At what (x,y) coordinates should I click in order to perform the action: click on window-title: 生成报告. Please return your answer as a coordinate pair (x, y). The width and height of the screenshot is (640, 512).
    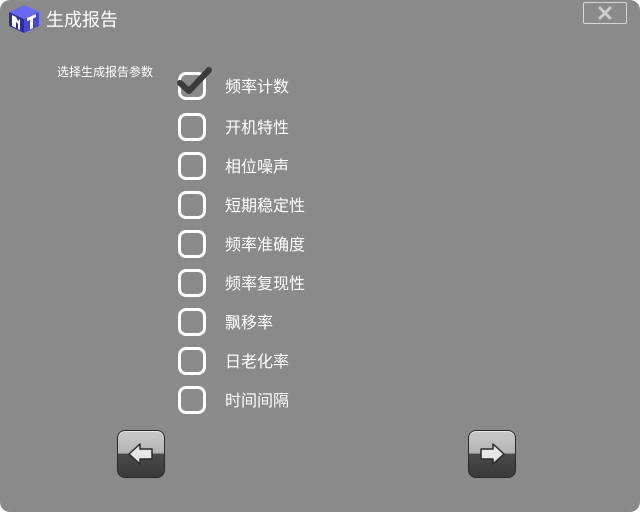
    Looking at the image, I should click on (82, 20).